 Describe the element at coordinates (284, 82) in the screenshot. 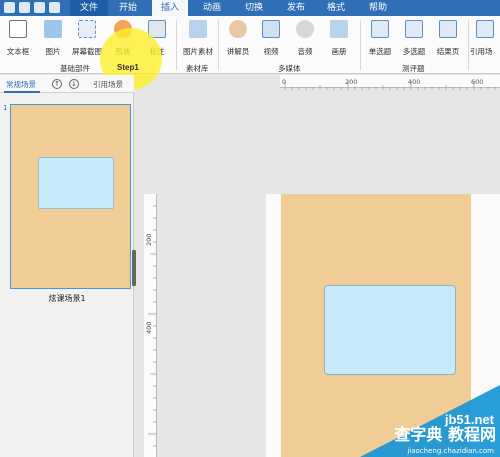

I see `h-ruler-label: 0` at that location.